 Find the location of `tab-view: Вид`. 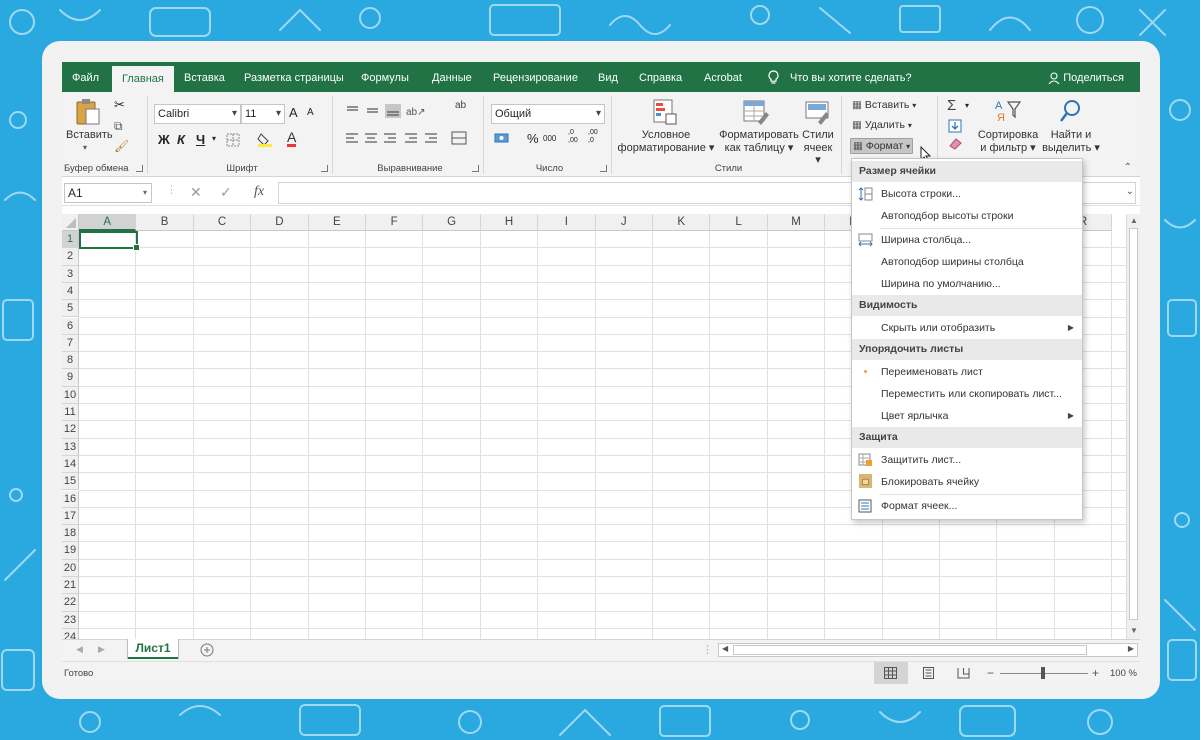

tab-view: Вид is located at coordinates (608, 77).